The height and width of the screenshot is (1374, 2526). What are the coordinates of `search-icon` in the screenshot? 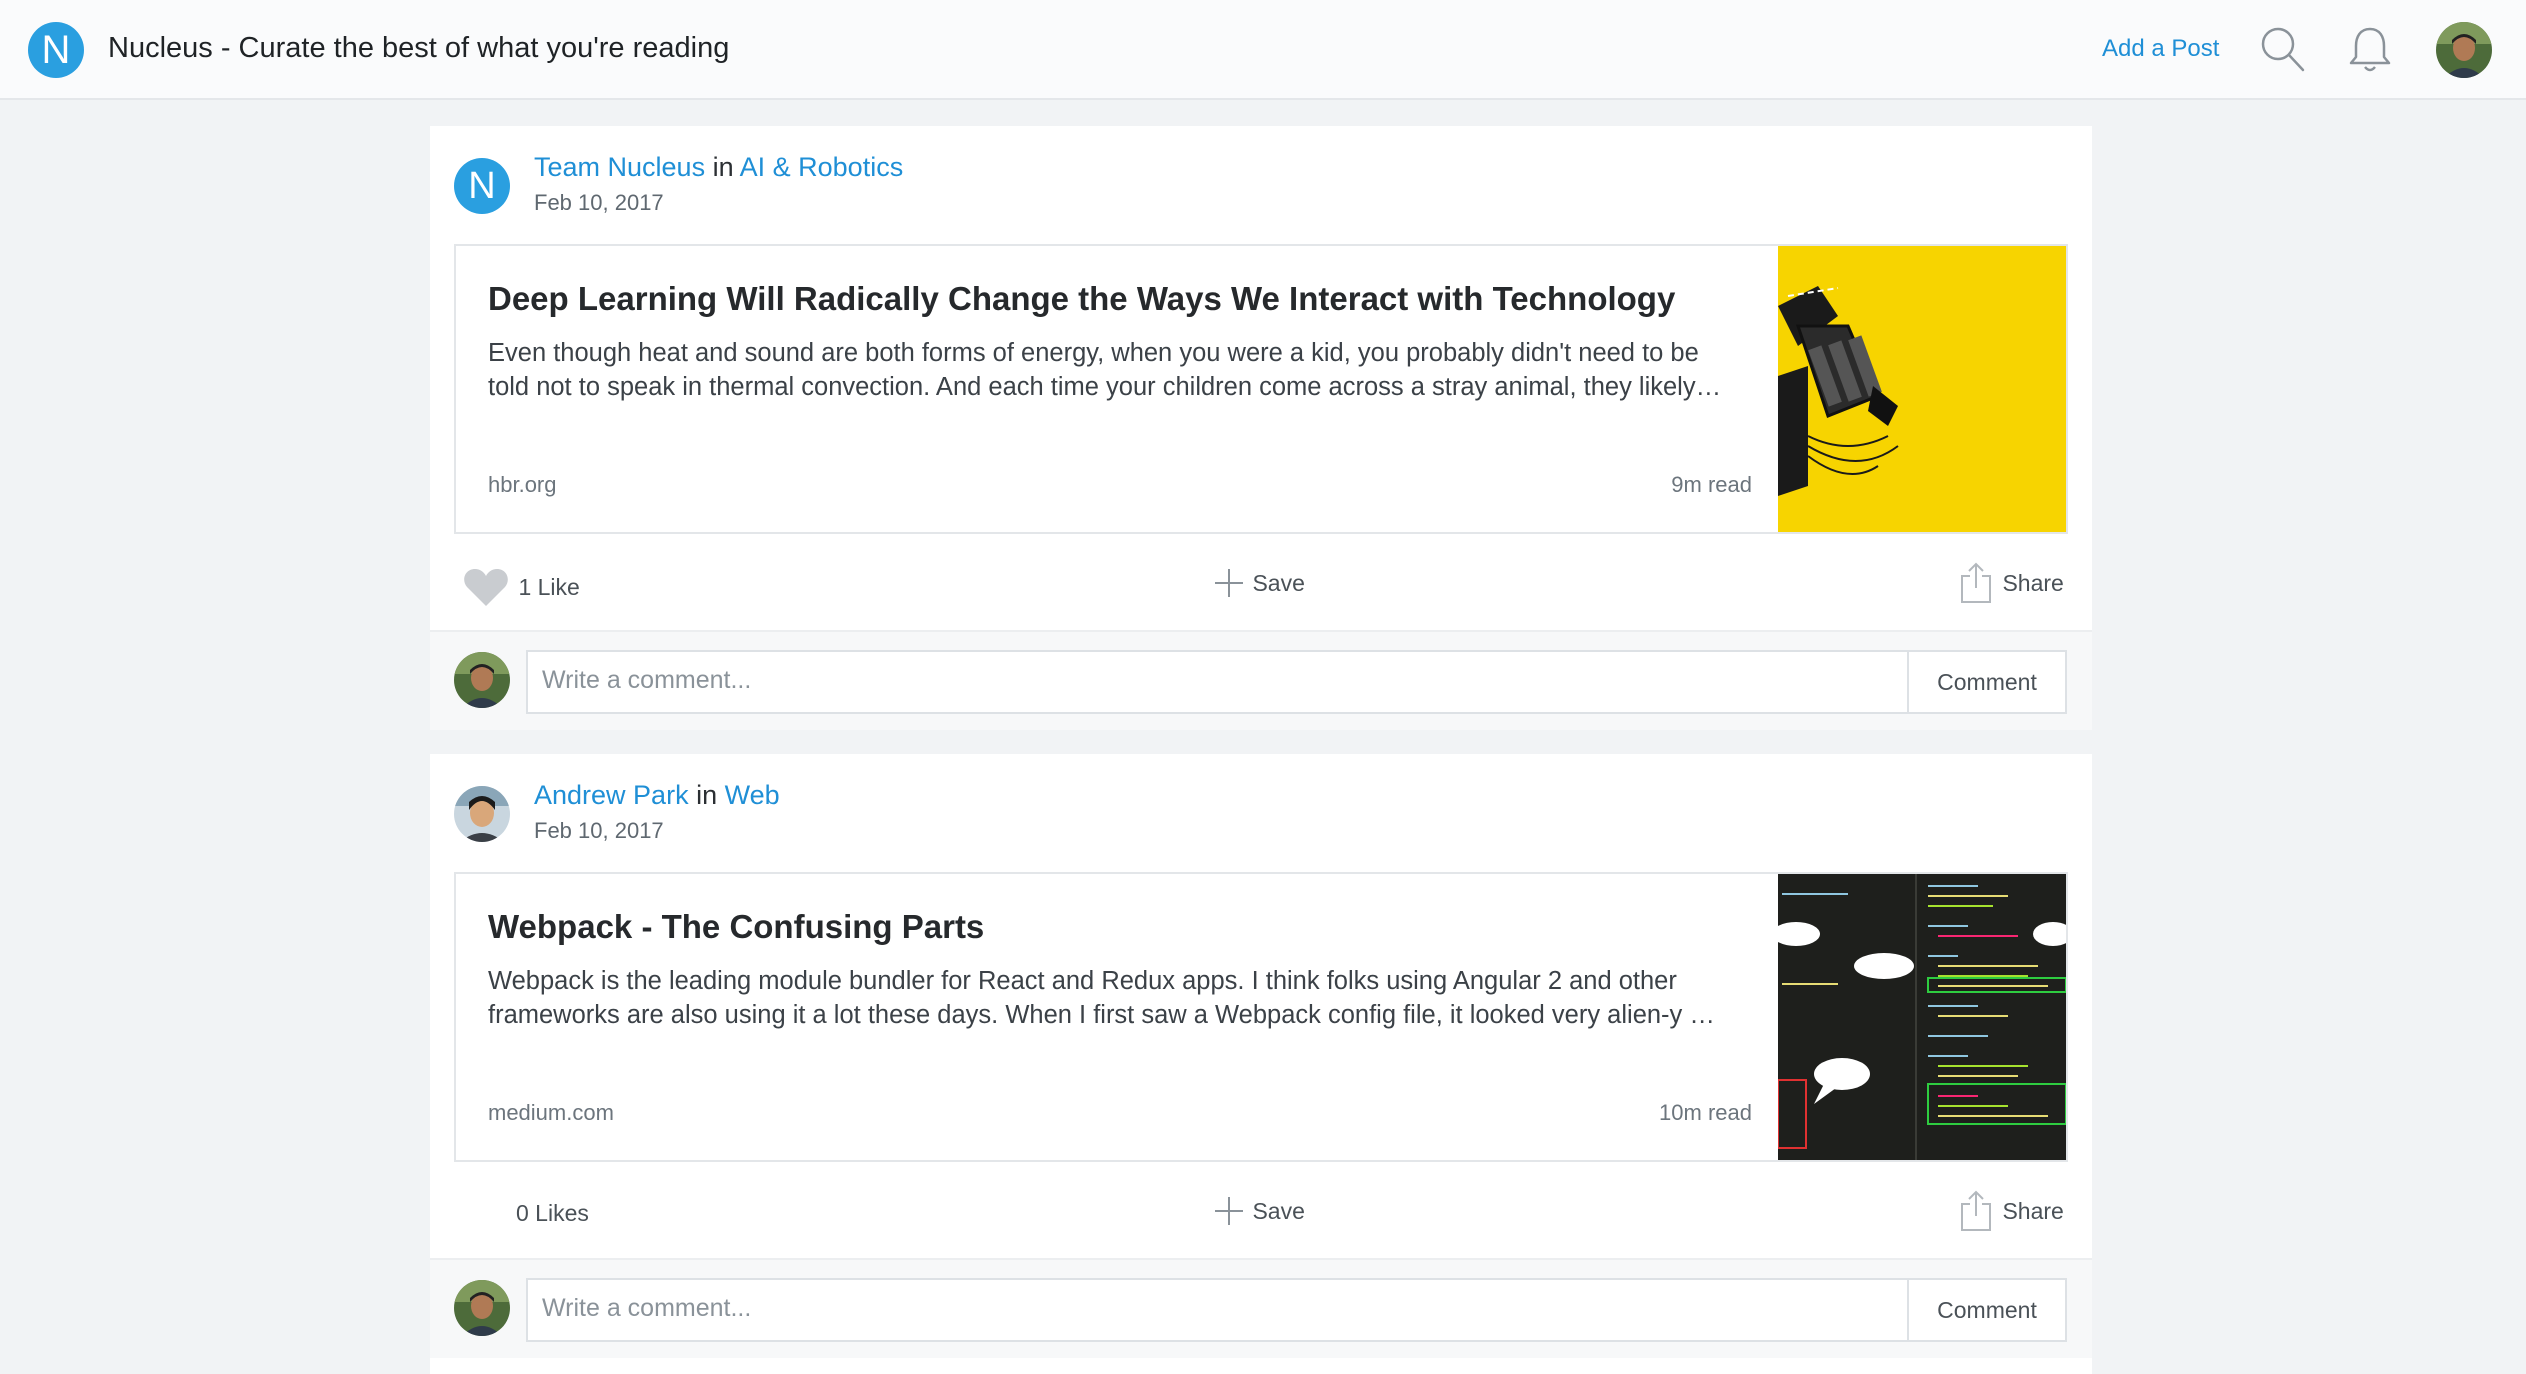 It's located at (2282, 49).